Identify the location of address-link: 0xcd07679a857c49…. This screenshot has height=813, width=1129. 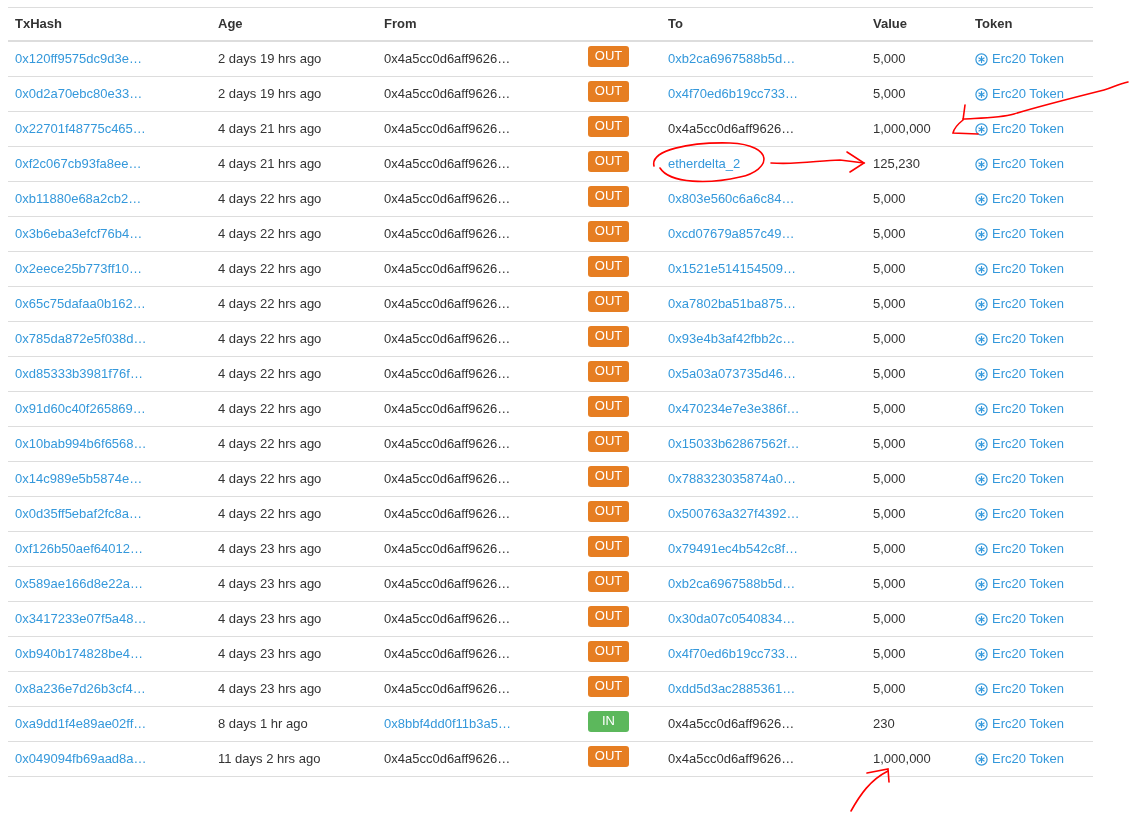
(731, 234).